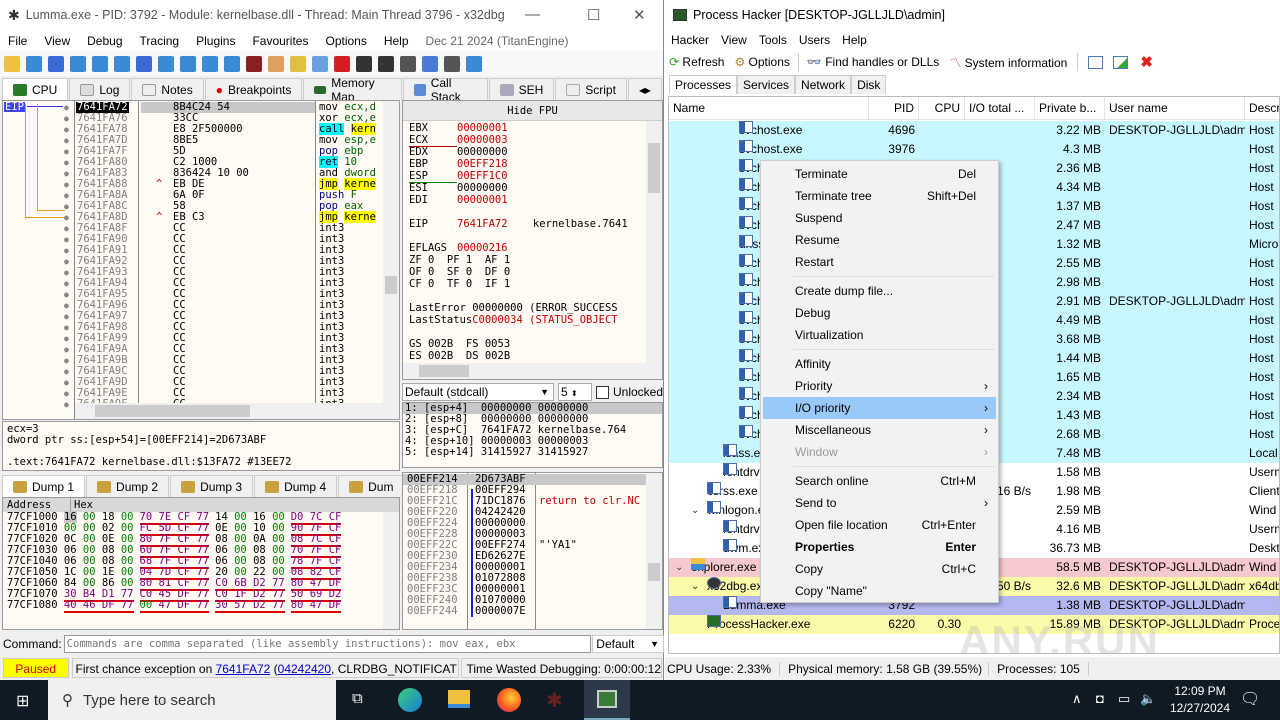 The image size is (1280, 720). What do you see at coordinates (146, 605) in the screenshot?
I see `dump-byte: 00` at bounding box center [146, 605].